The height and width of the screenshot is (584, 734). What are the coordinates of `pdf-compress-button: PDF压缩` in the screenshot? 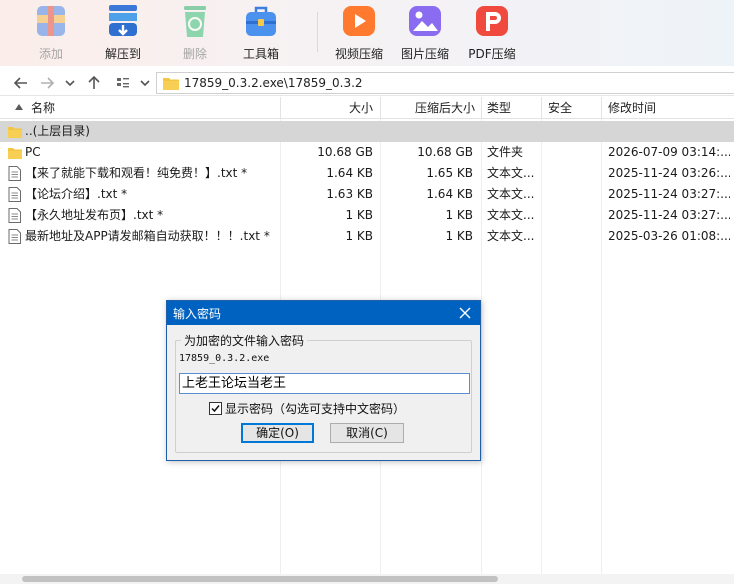 It's located at (492, 33).